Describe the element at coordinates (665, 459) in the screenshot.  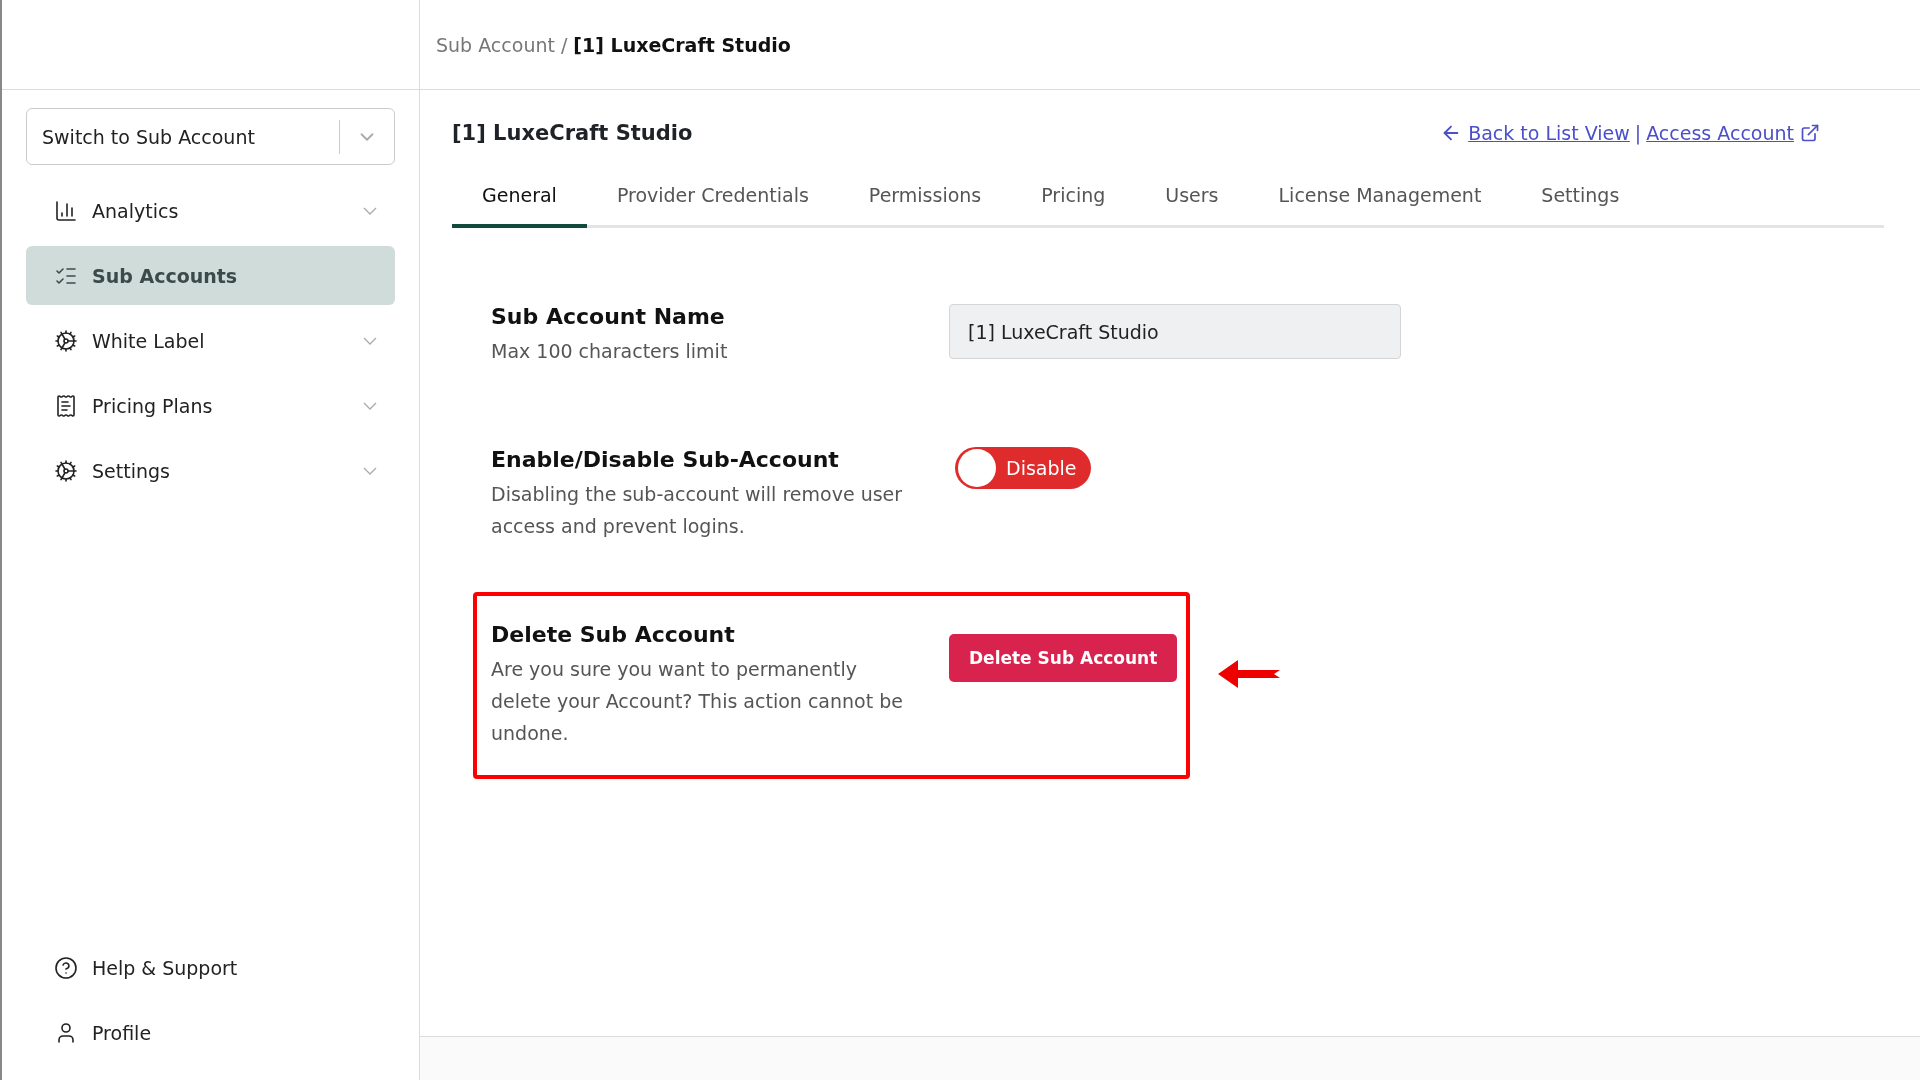
I see `section-title: Enable/Disable Sub-Account` at that location.